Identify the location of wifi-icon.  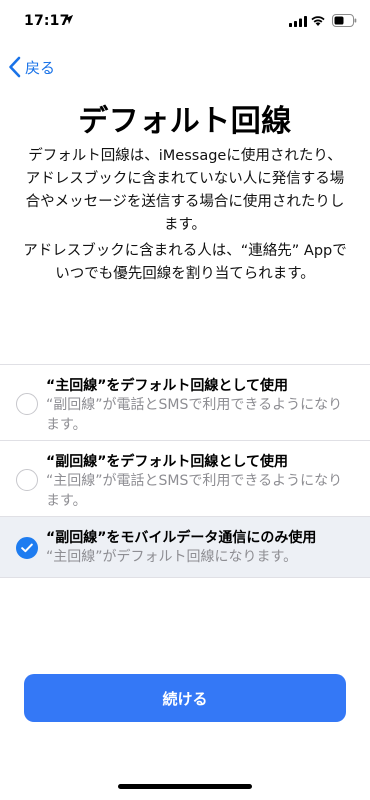
(318, 21).